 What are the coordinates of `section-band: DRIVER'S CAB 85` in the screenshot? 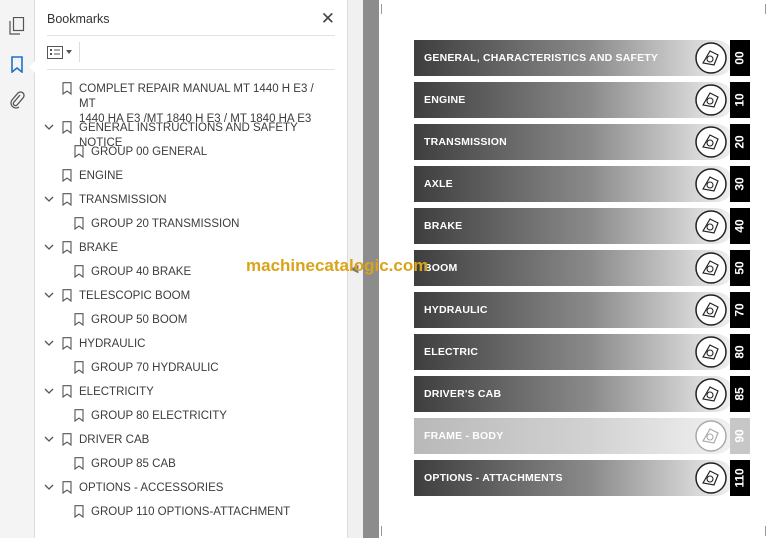 It's located at (582, 394).